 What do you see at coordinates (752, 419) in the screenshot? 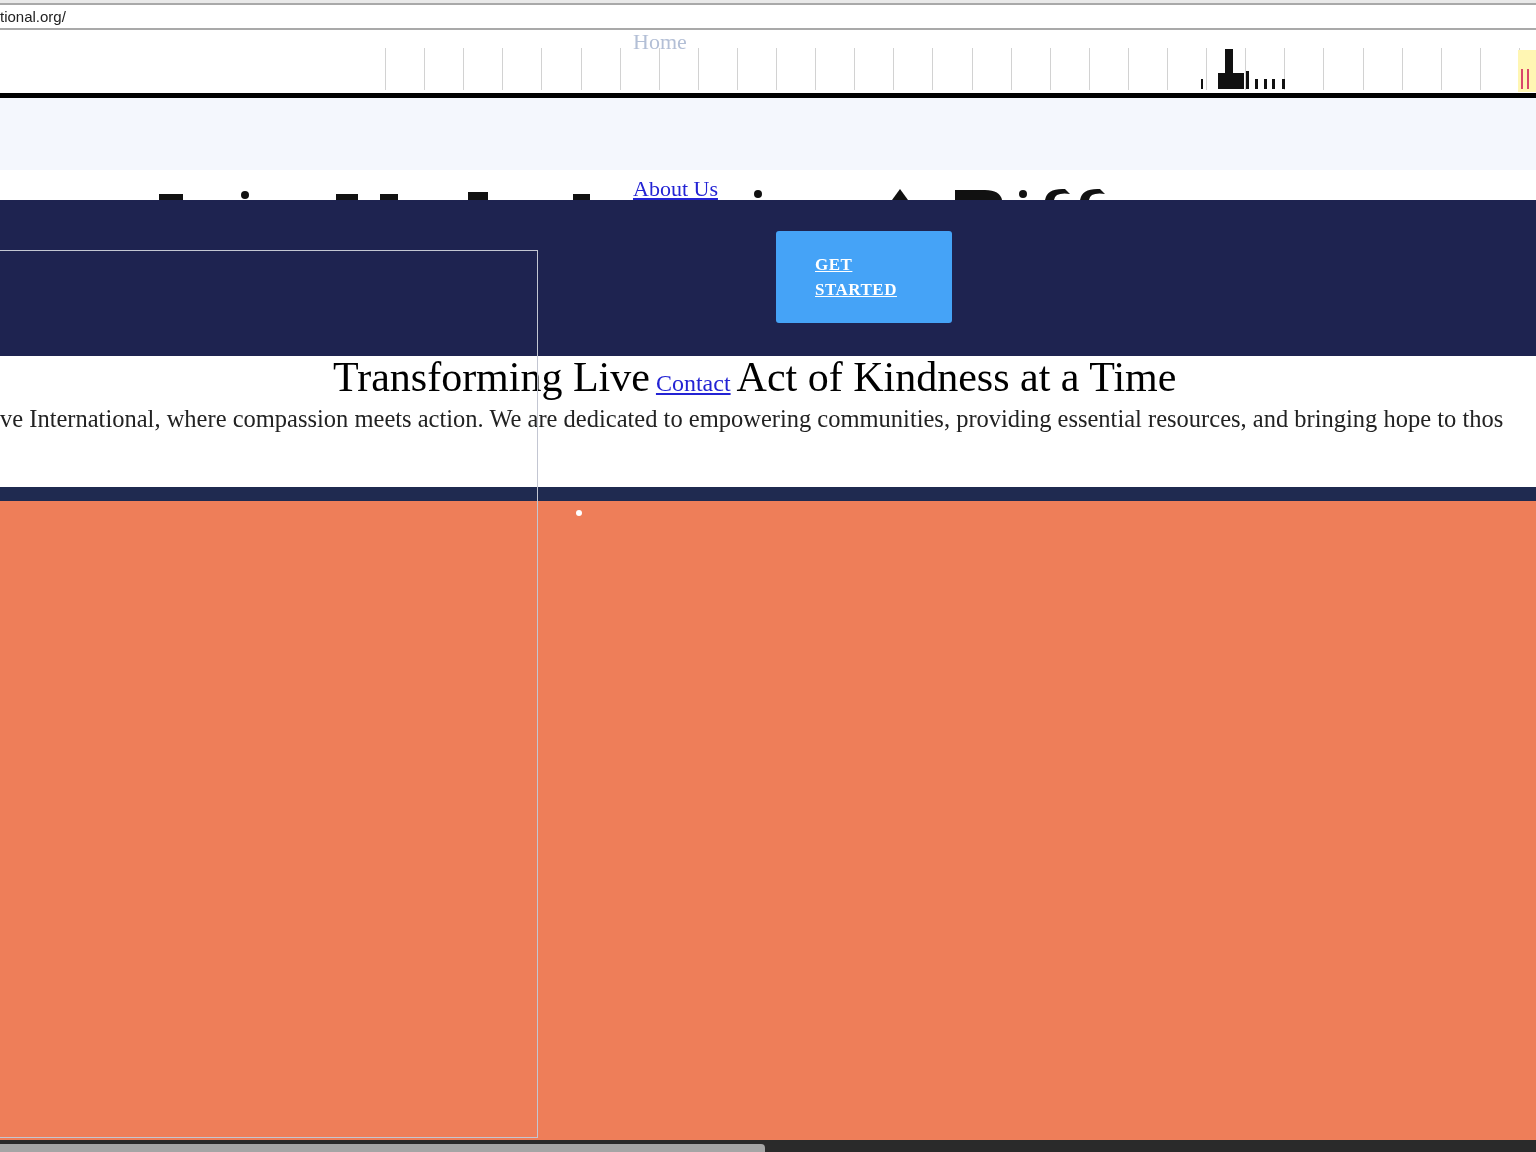
I see `intro-paragraph: ve International, where compassion meets action. We are dedicated to empowering communities, providing essential resources, and bringing hope to thos` at bounding box center [752, 419].